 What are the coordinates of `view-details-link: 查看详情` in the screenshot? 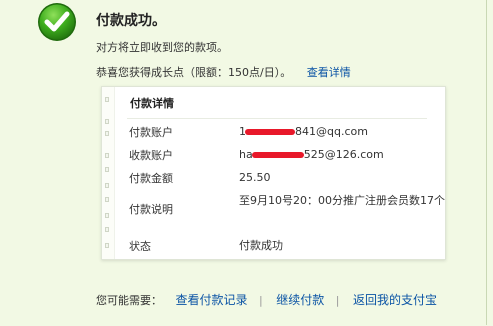 It's located at (329, 72).